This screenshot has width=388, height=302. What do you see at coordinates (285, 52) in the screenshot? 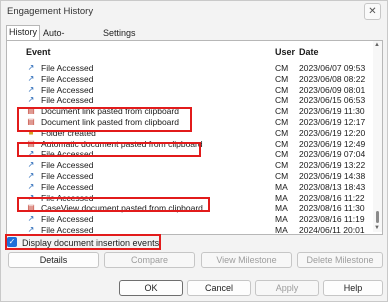
I see `column-header-user: User` at bounding box center [285, 52].